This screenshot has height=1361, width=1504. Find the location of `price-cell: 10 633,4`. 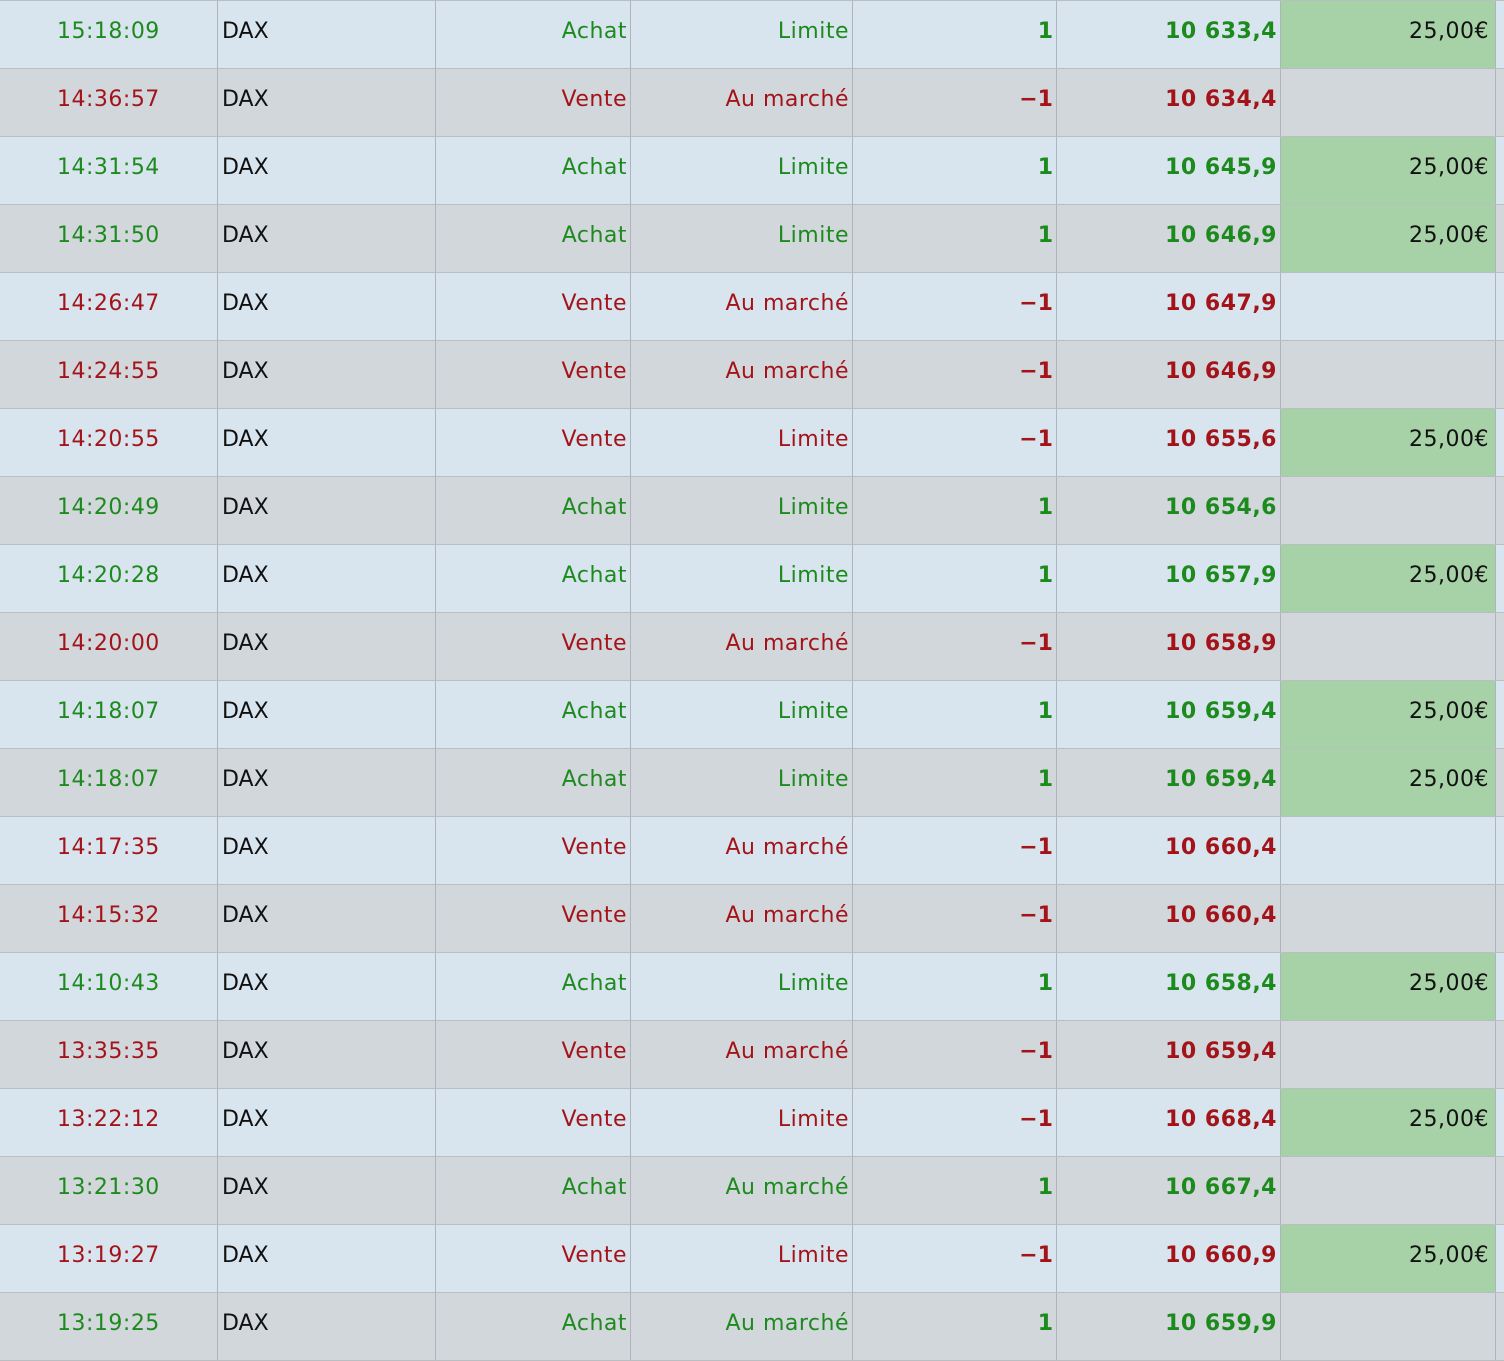

price-cell: 10 633,4 is located at coordinates (1169, 34).